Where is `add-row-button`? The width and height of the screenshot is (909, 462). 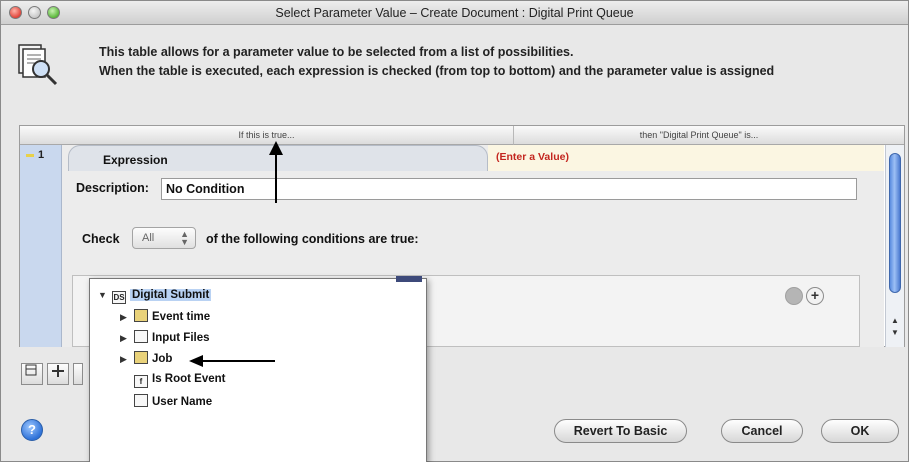
add-row-button is located at coordinates (32, 374).